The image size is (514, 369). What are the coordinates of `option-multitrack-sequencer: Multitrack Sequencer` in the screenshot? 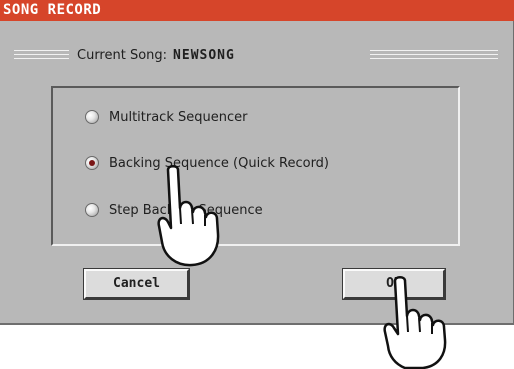 It's located at (166, 117).